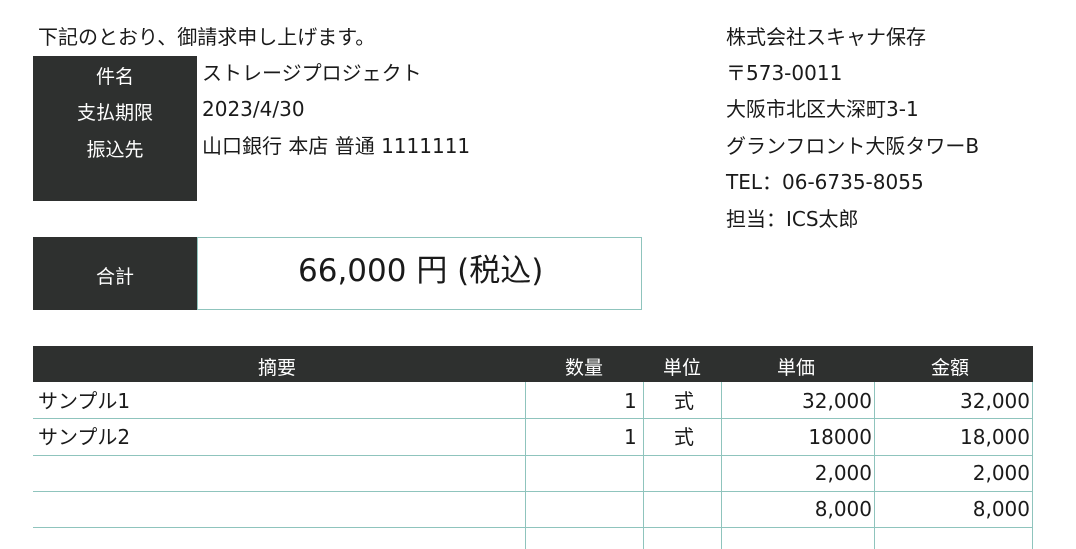 This screenshot has width=1076, height=549. I want to click on row-amount: 32,000, so click(995, 401).